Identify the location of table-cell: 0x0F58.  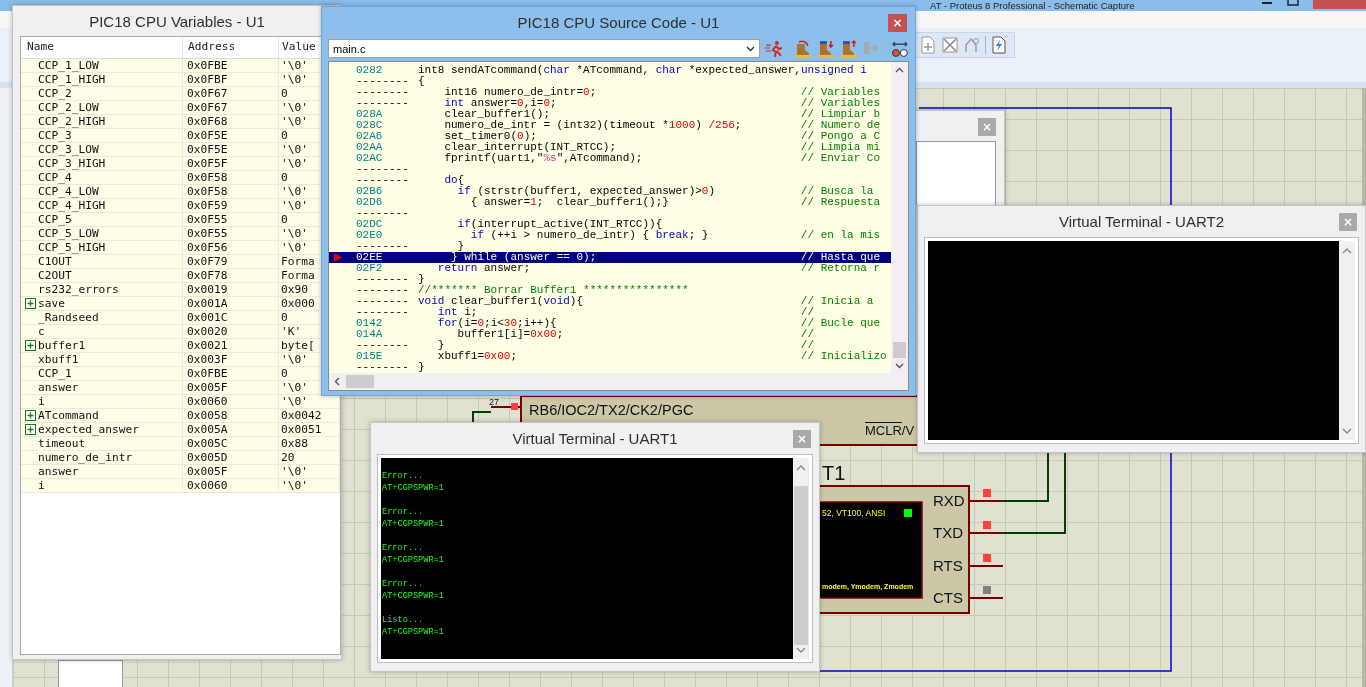
(207, 191).